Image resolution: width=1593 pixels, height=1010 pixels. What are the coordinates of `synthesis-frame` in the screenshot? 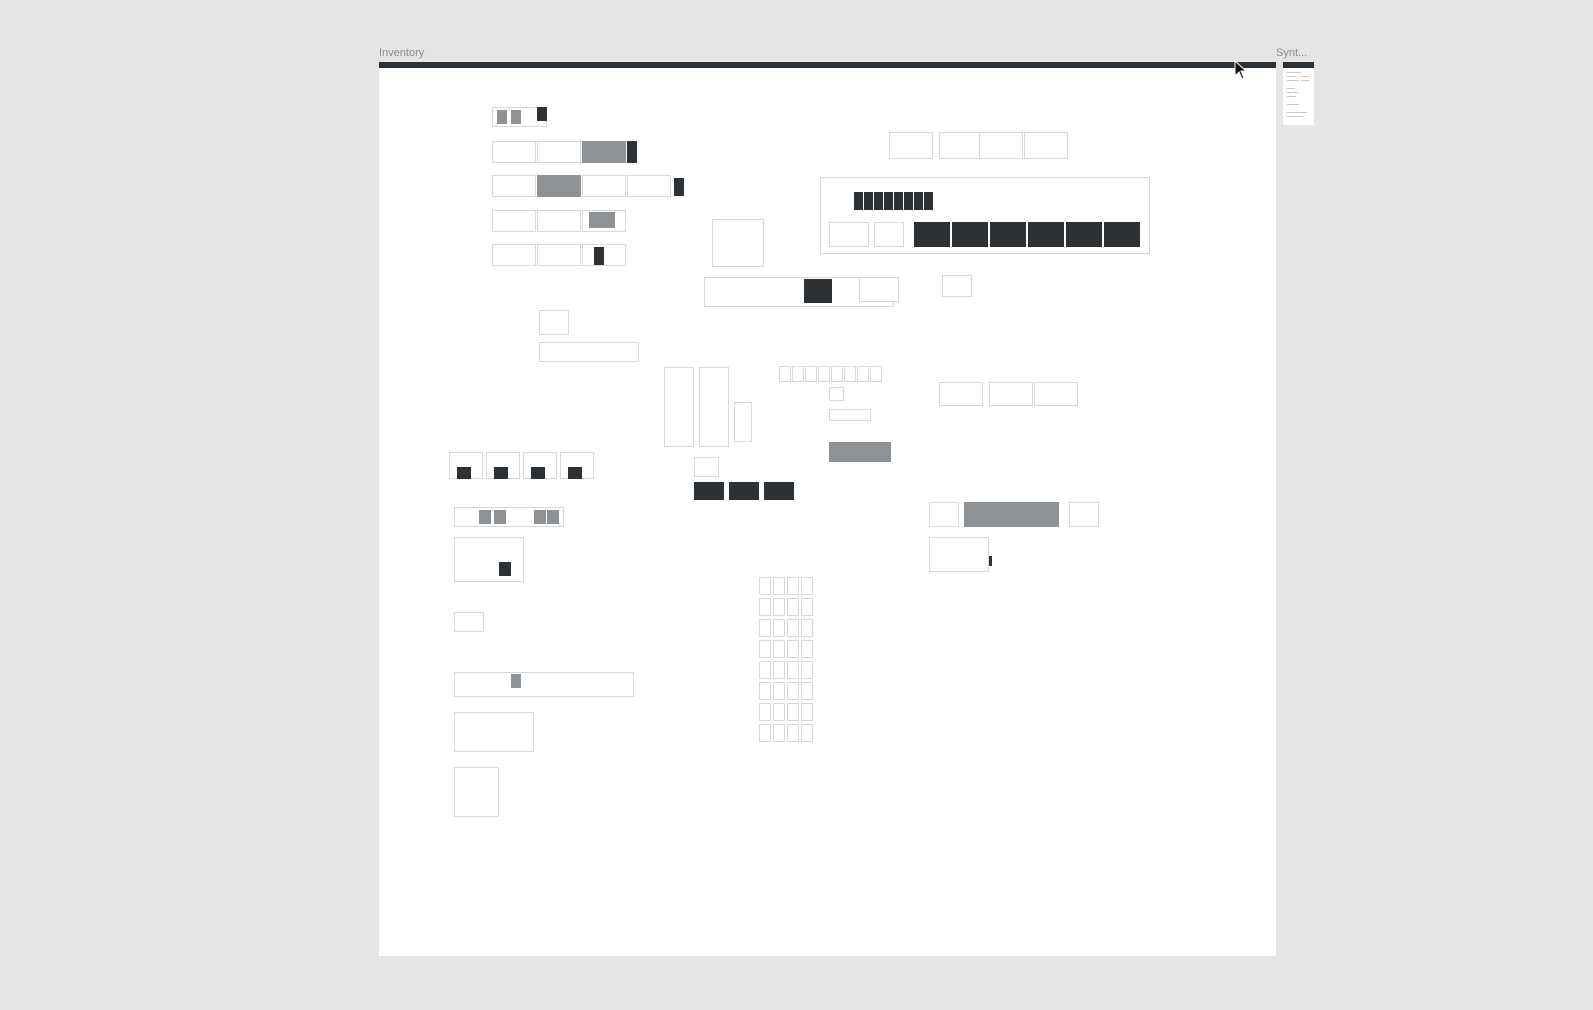 It's located at (1298, 93).